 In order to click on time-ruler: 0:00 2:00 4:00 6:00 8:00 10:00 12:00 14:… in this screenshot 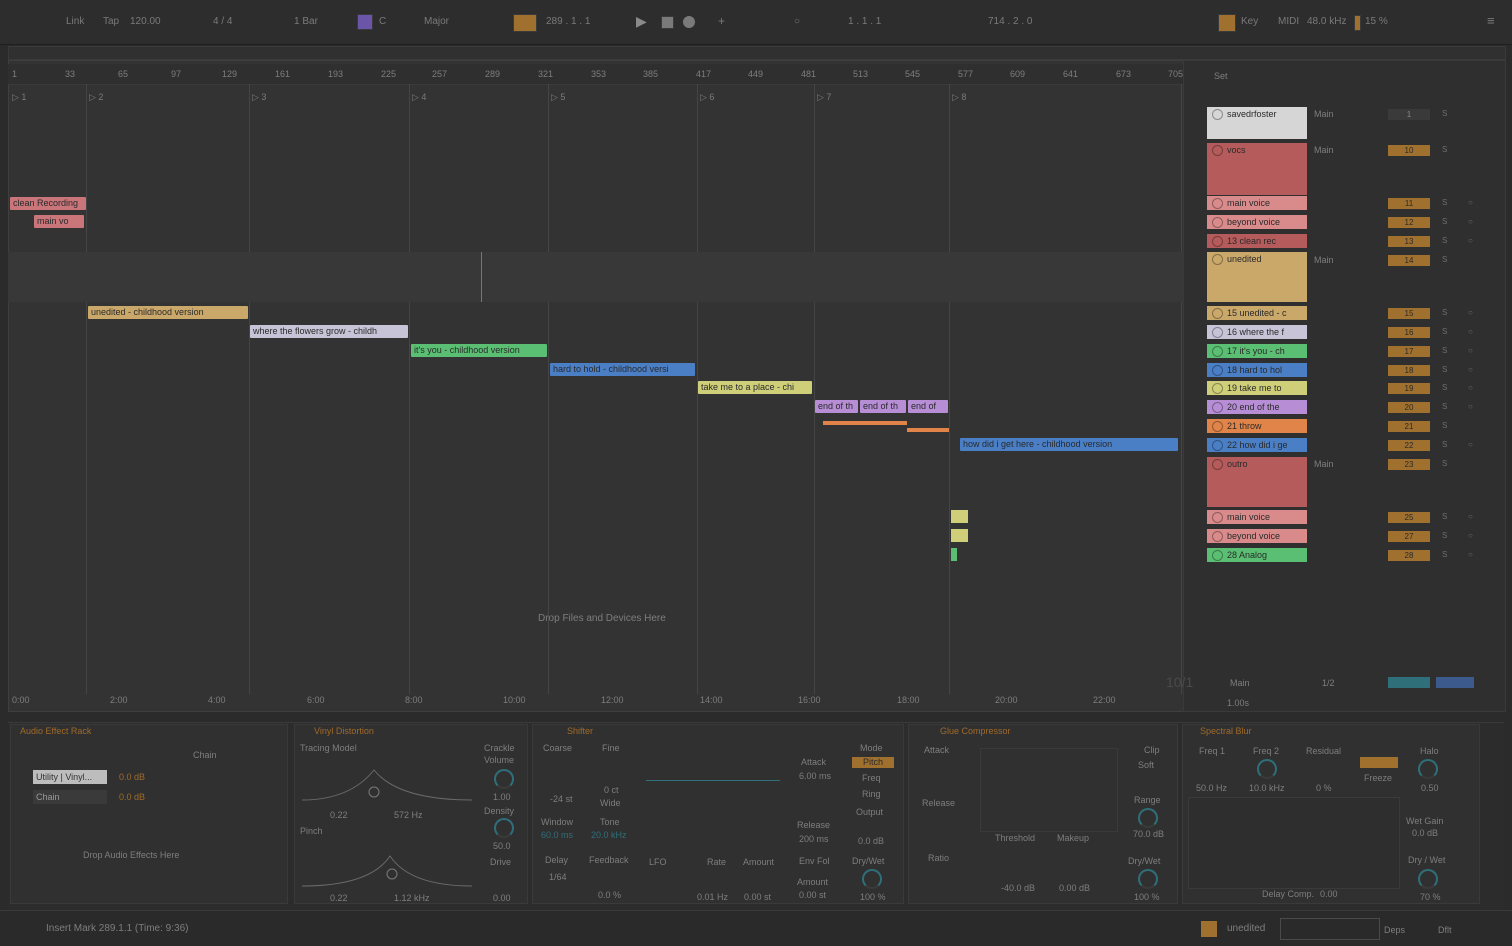, I will do `click(595, 701)`.